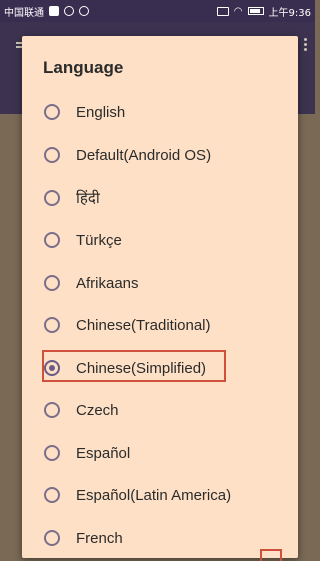  What do you see at coordinates (144, 155) in the screenshot?
I see `option-label: Default(Android OS)` at bounding box center [144, 155].